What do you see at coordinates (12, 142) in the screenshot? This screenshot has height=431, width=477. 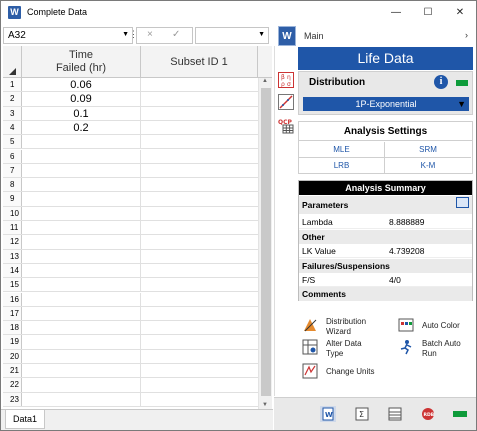 I see `row-number: 5` at bounding box center [12, 142].